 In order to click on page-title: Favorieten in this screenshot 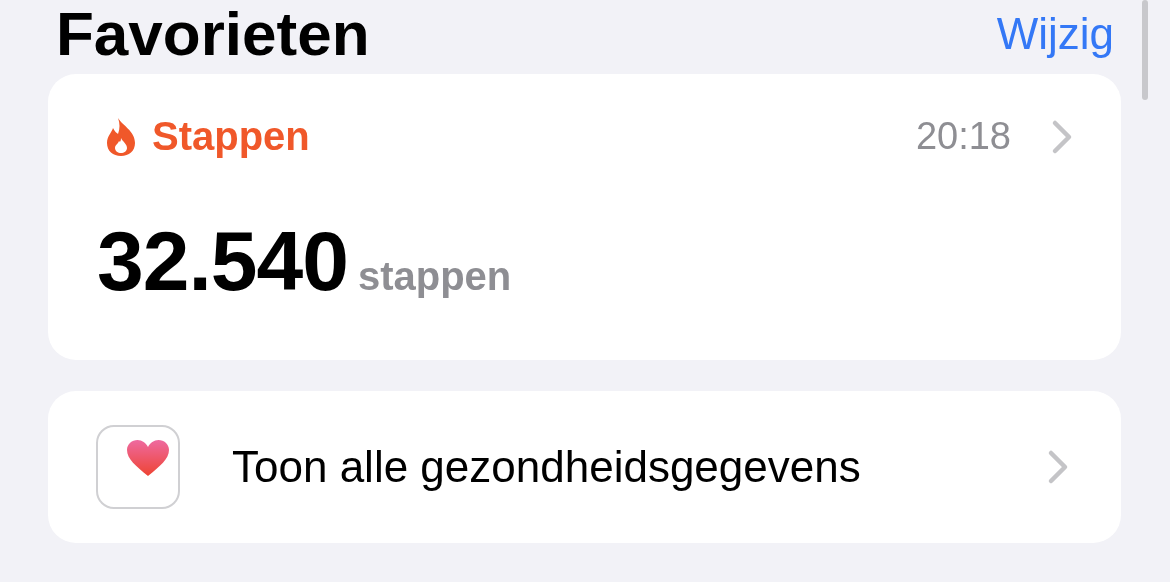, I will do `click(213, 34)`.